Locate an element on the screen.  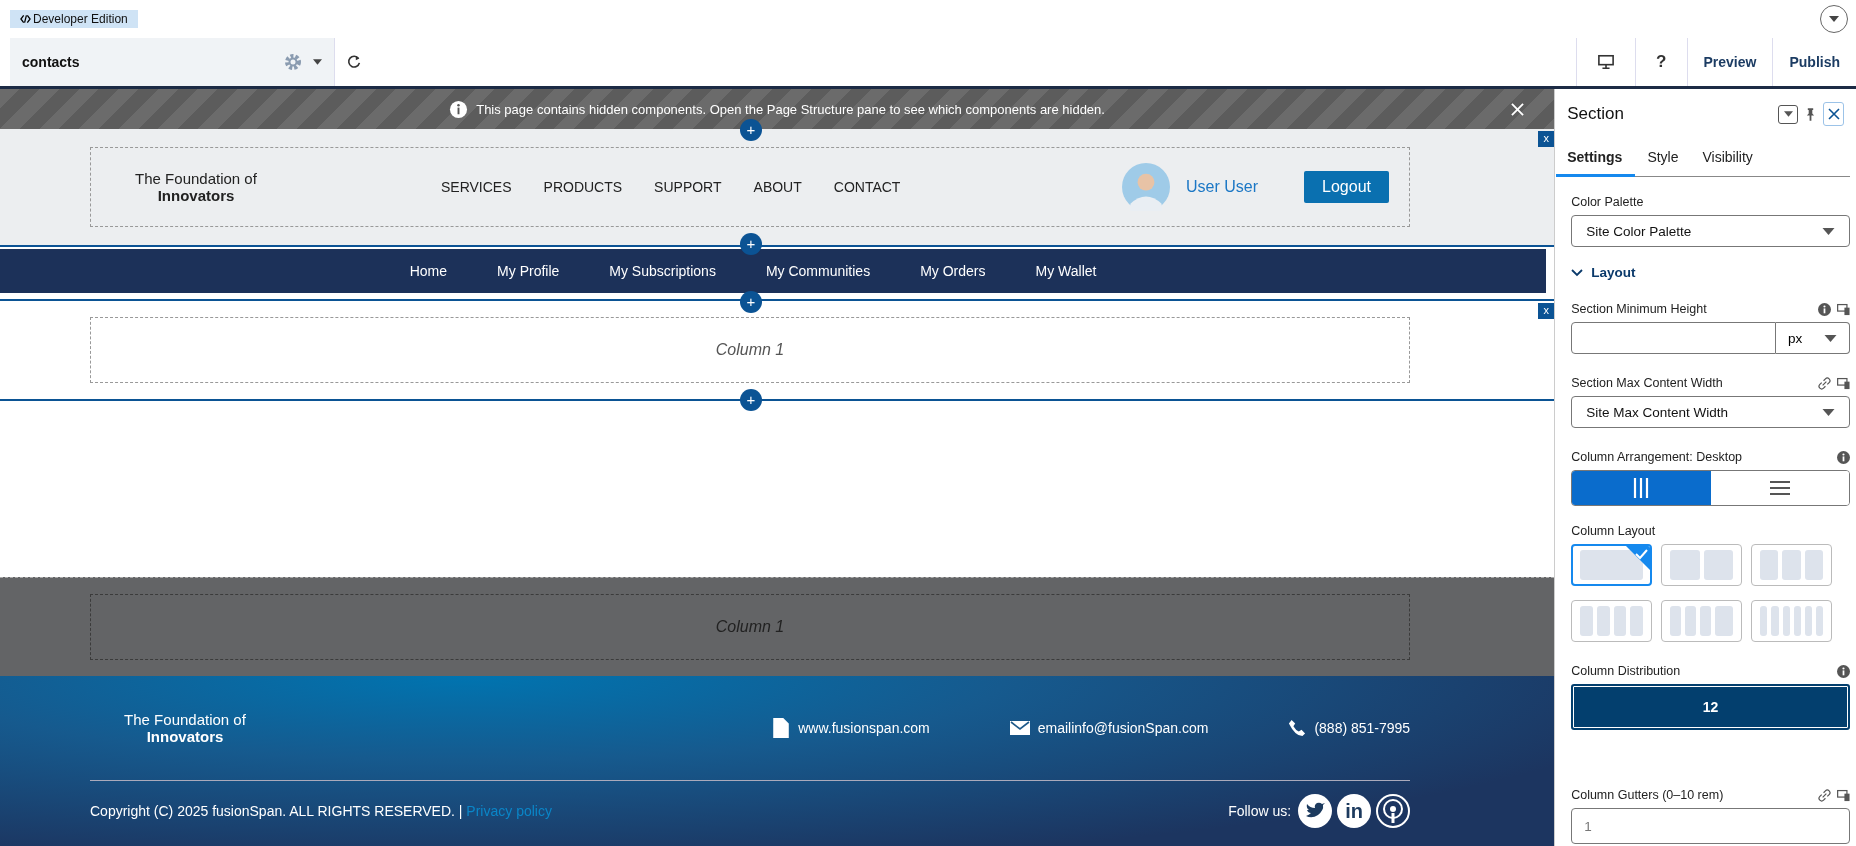
menu-link: SERVICES is located at coordinates (476, 187).